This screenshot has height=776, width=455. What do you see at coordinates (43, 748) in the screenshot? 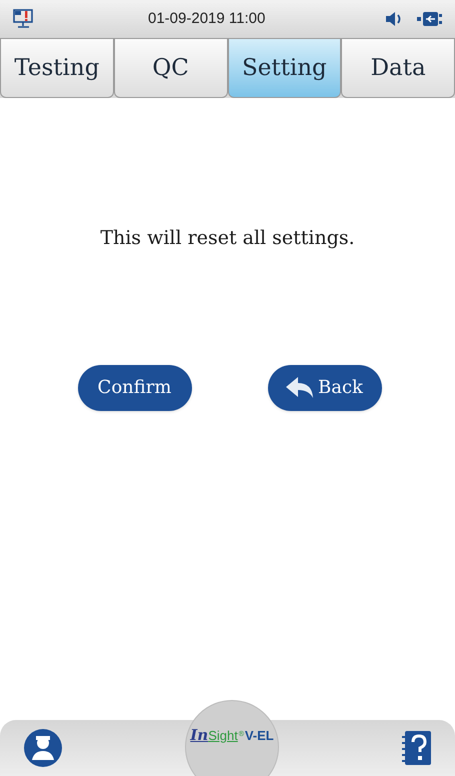
I see `user-profile-icon` at bounding box center [43, 748].